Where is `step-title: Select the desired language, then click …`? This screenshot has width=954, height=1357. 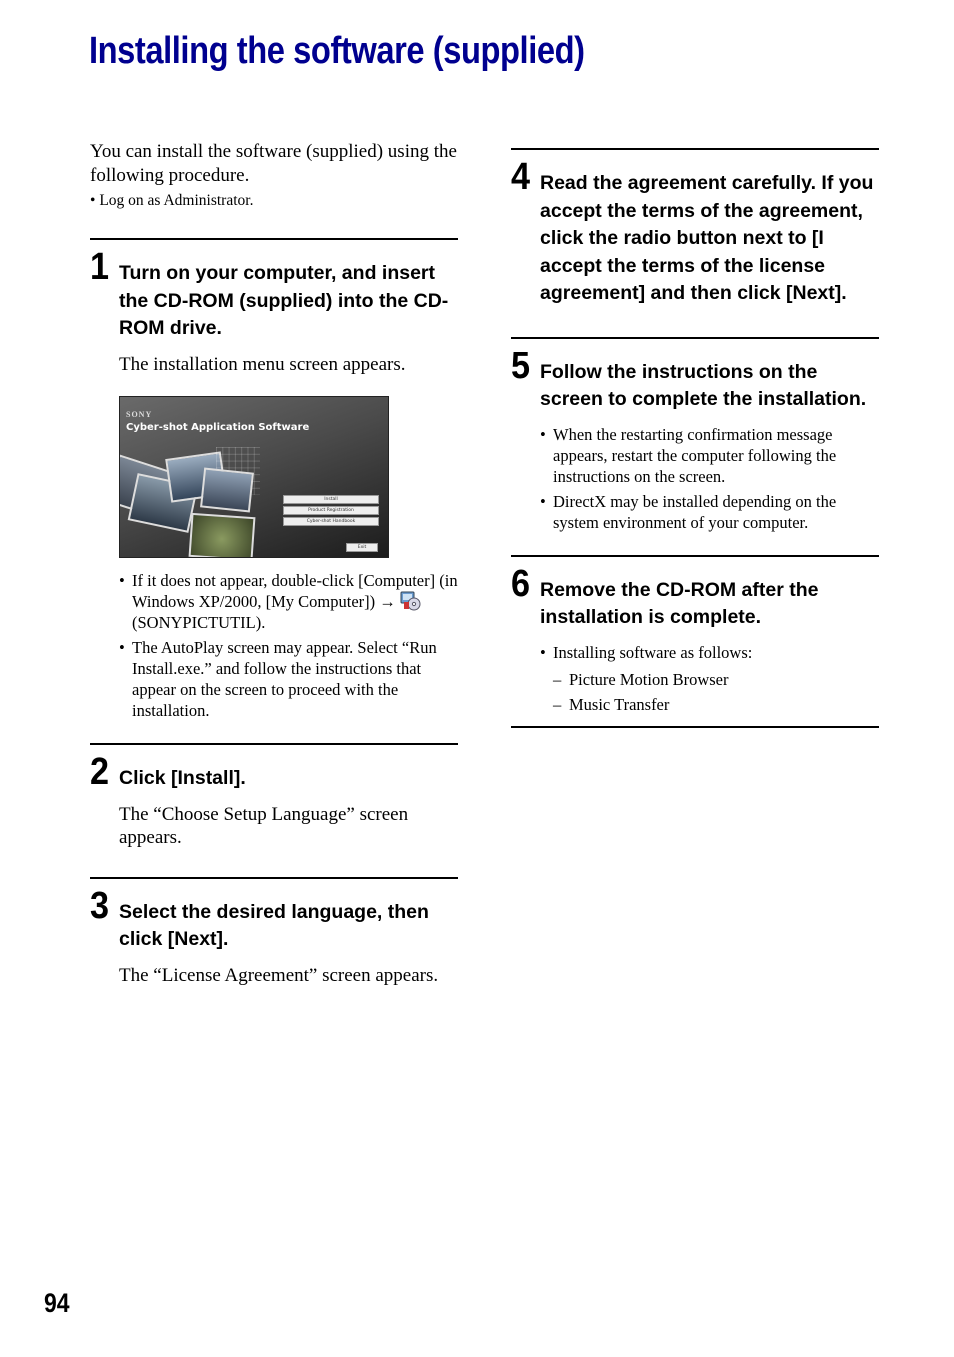 step-title: Select the desired language, then click … is located at coordinates (274, 925).